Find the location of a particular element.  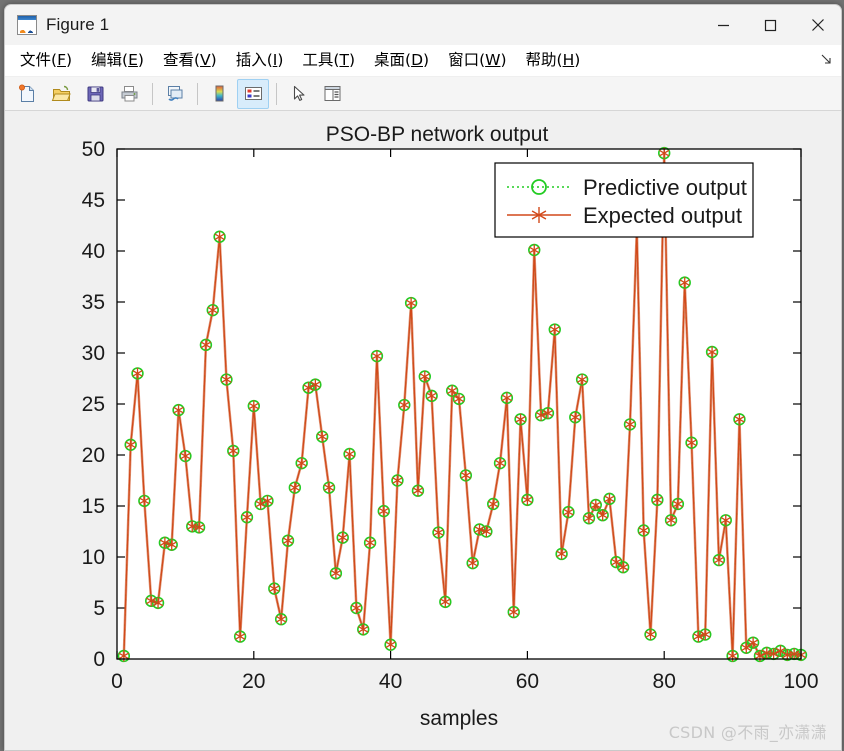

y-tick-label: 25 is located at coordinates (93, 404).